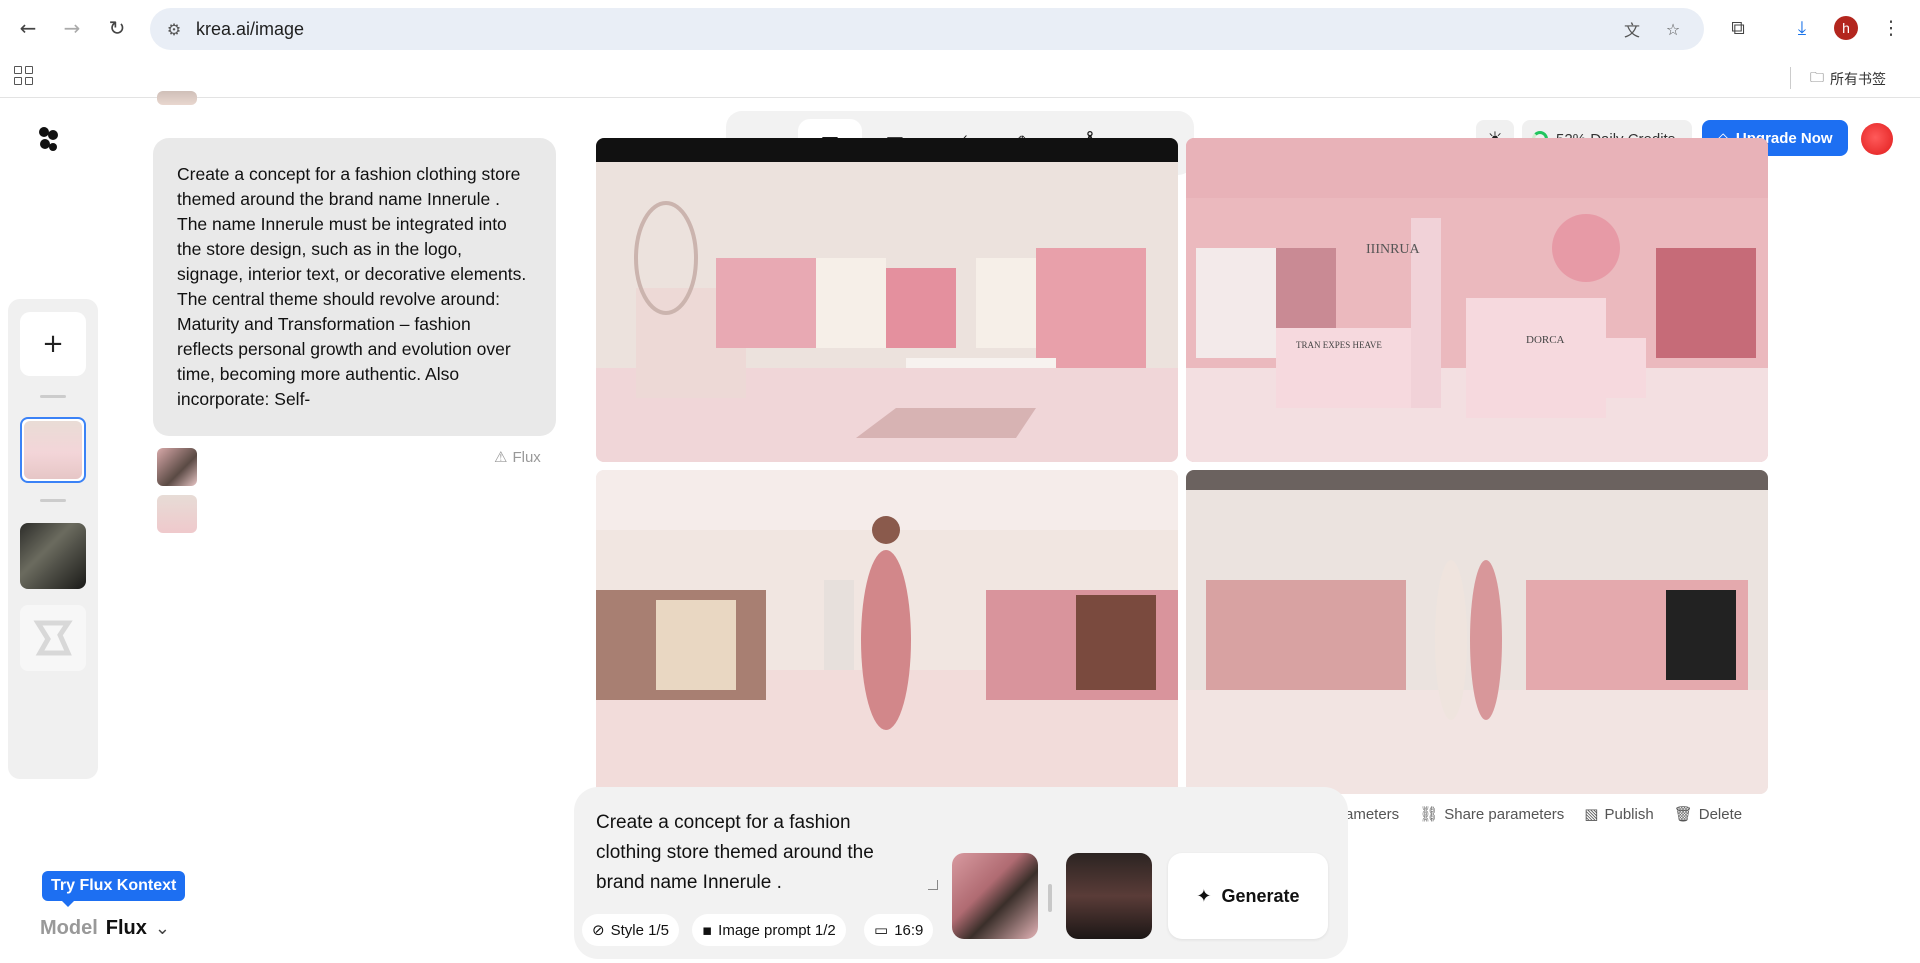 The width and height of the screenshot is (1920, 963). I want to click on extensions-icon: ⧉, so click(1738, 28).